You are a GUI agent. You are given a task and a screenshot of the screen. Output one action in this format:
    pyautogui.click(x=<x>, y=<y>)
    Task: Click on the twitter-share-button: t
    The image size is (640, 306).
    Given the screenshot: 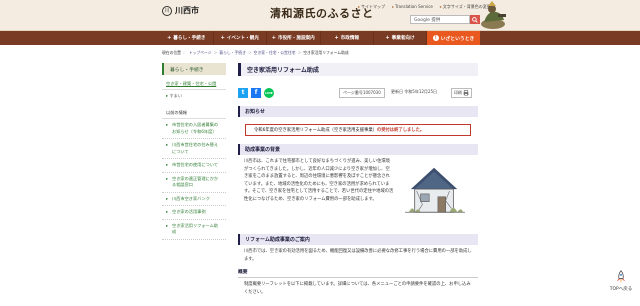 What is the action you would take?
    pyautogui.click(x=243, y=92)
    